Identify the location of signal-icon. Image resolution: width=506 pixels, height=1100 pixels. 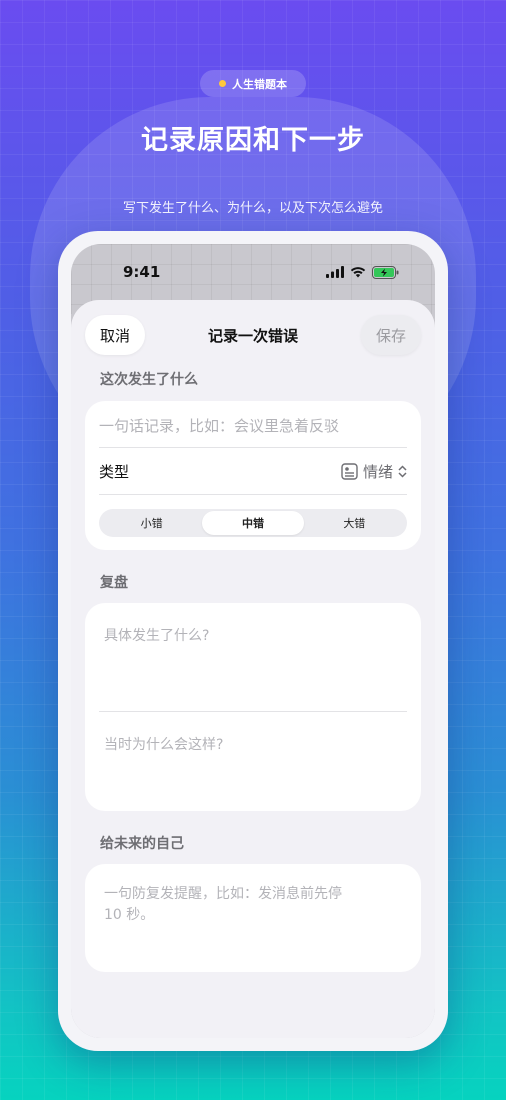
(335, 272).